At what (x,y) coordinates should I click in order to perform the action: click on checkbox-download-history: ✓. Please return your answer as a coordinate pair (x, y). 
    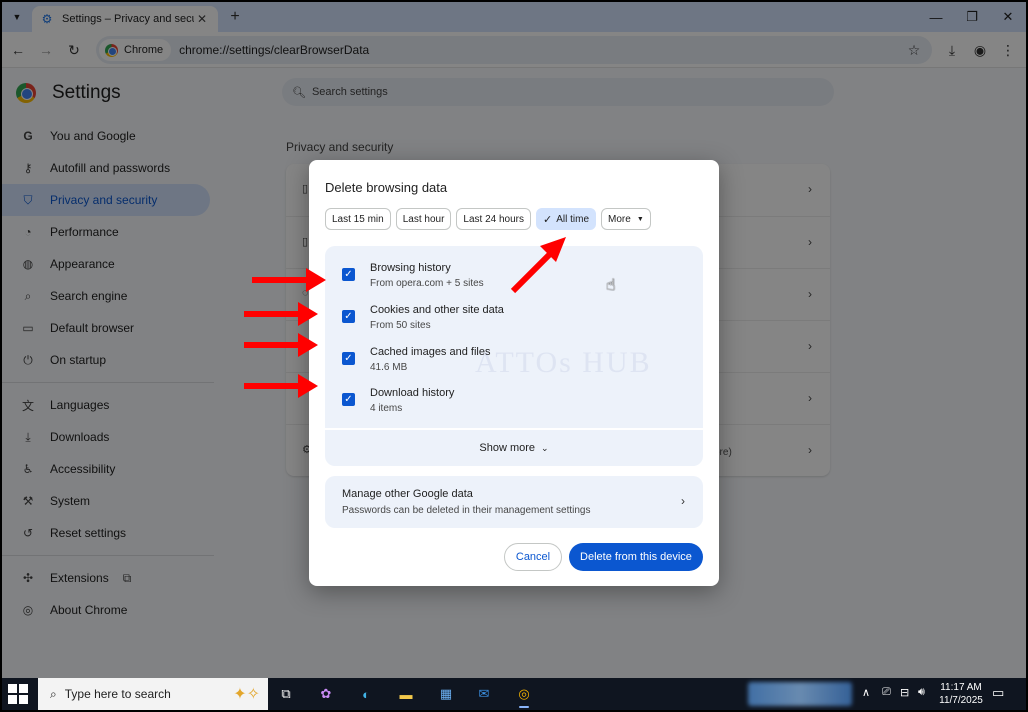
    Looking at the image, I should click on (348, 399).